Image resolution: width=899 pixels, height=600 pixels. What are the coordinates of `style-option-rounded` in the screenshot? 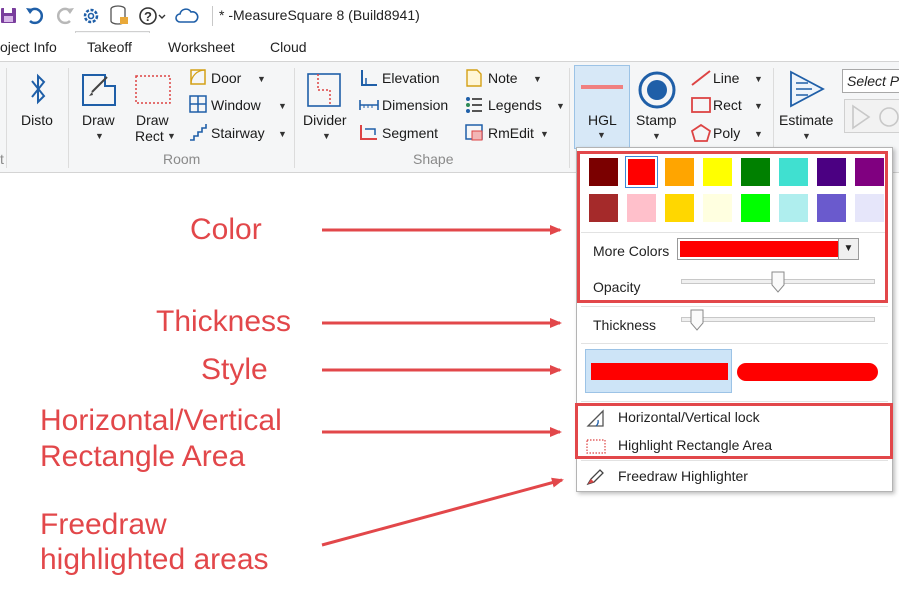 It's located at (809, 371).